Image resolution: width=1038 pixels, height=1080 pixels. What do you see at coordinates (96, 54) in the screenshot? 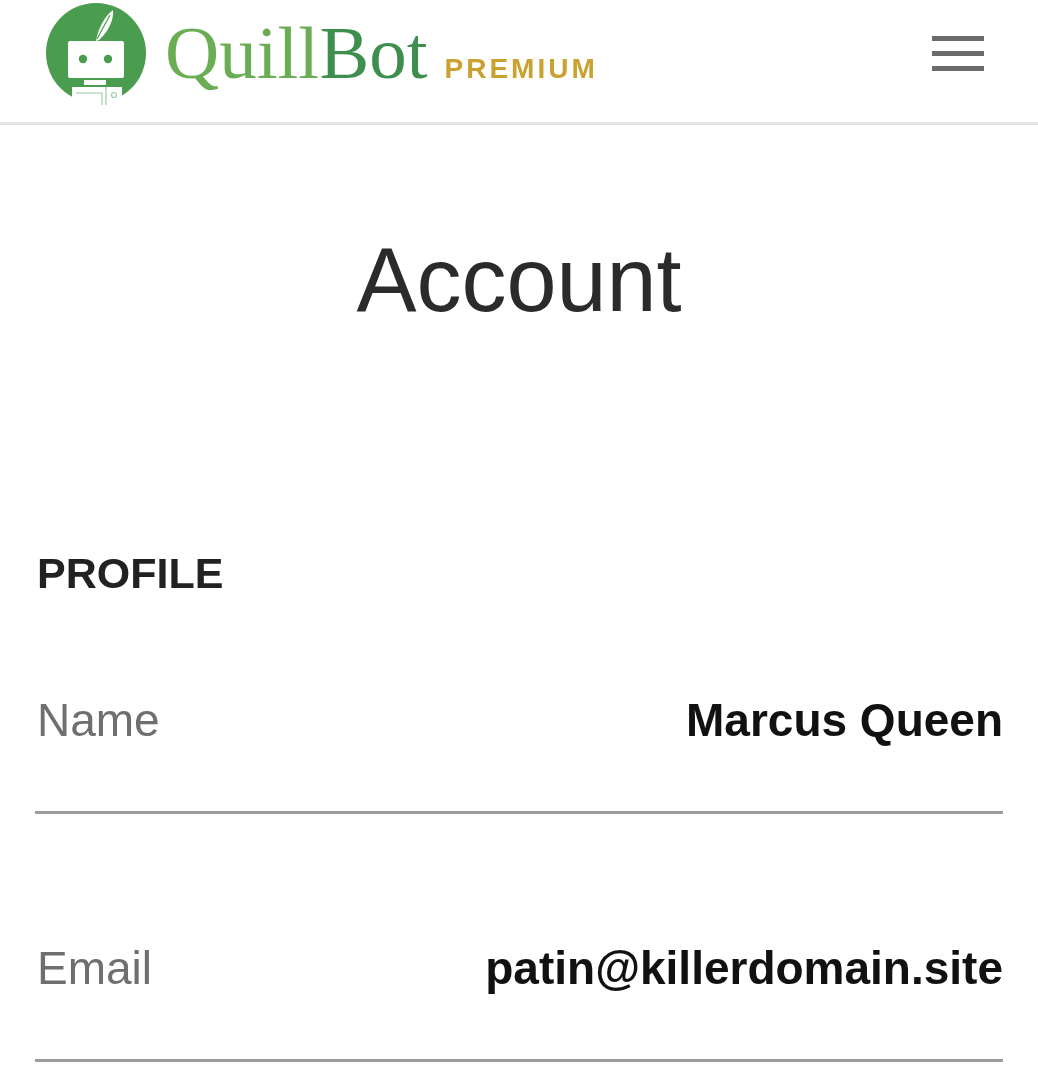
I see `robot-logo-icon` at bounding box center [96, 54].